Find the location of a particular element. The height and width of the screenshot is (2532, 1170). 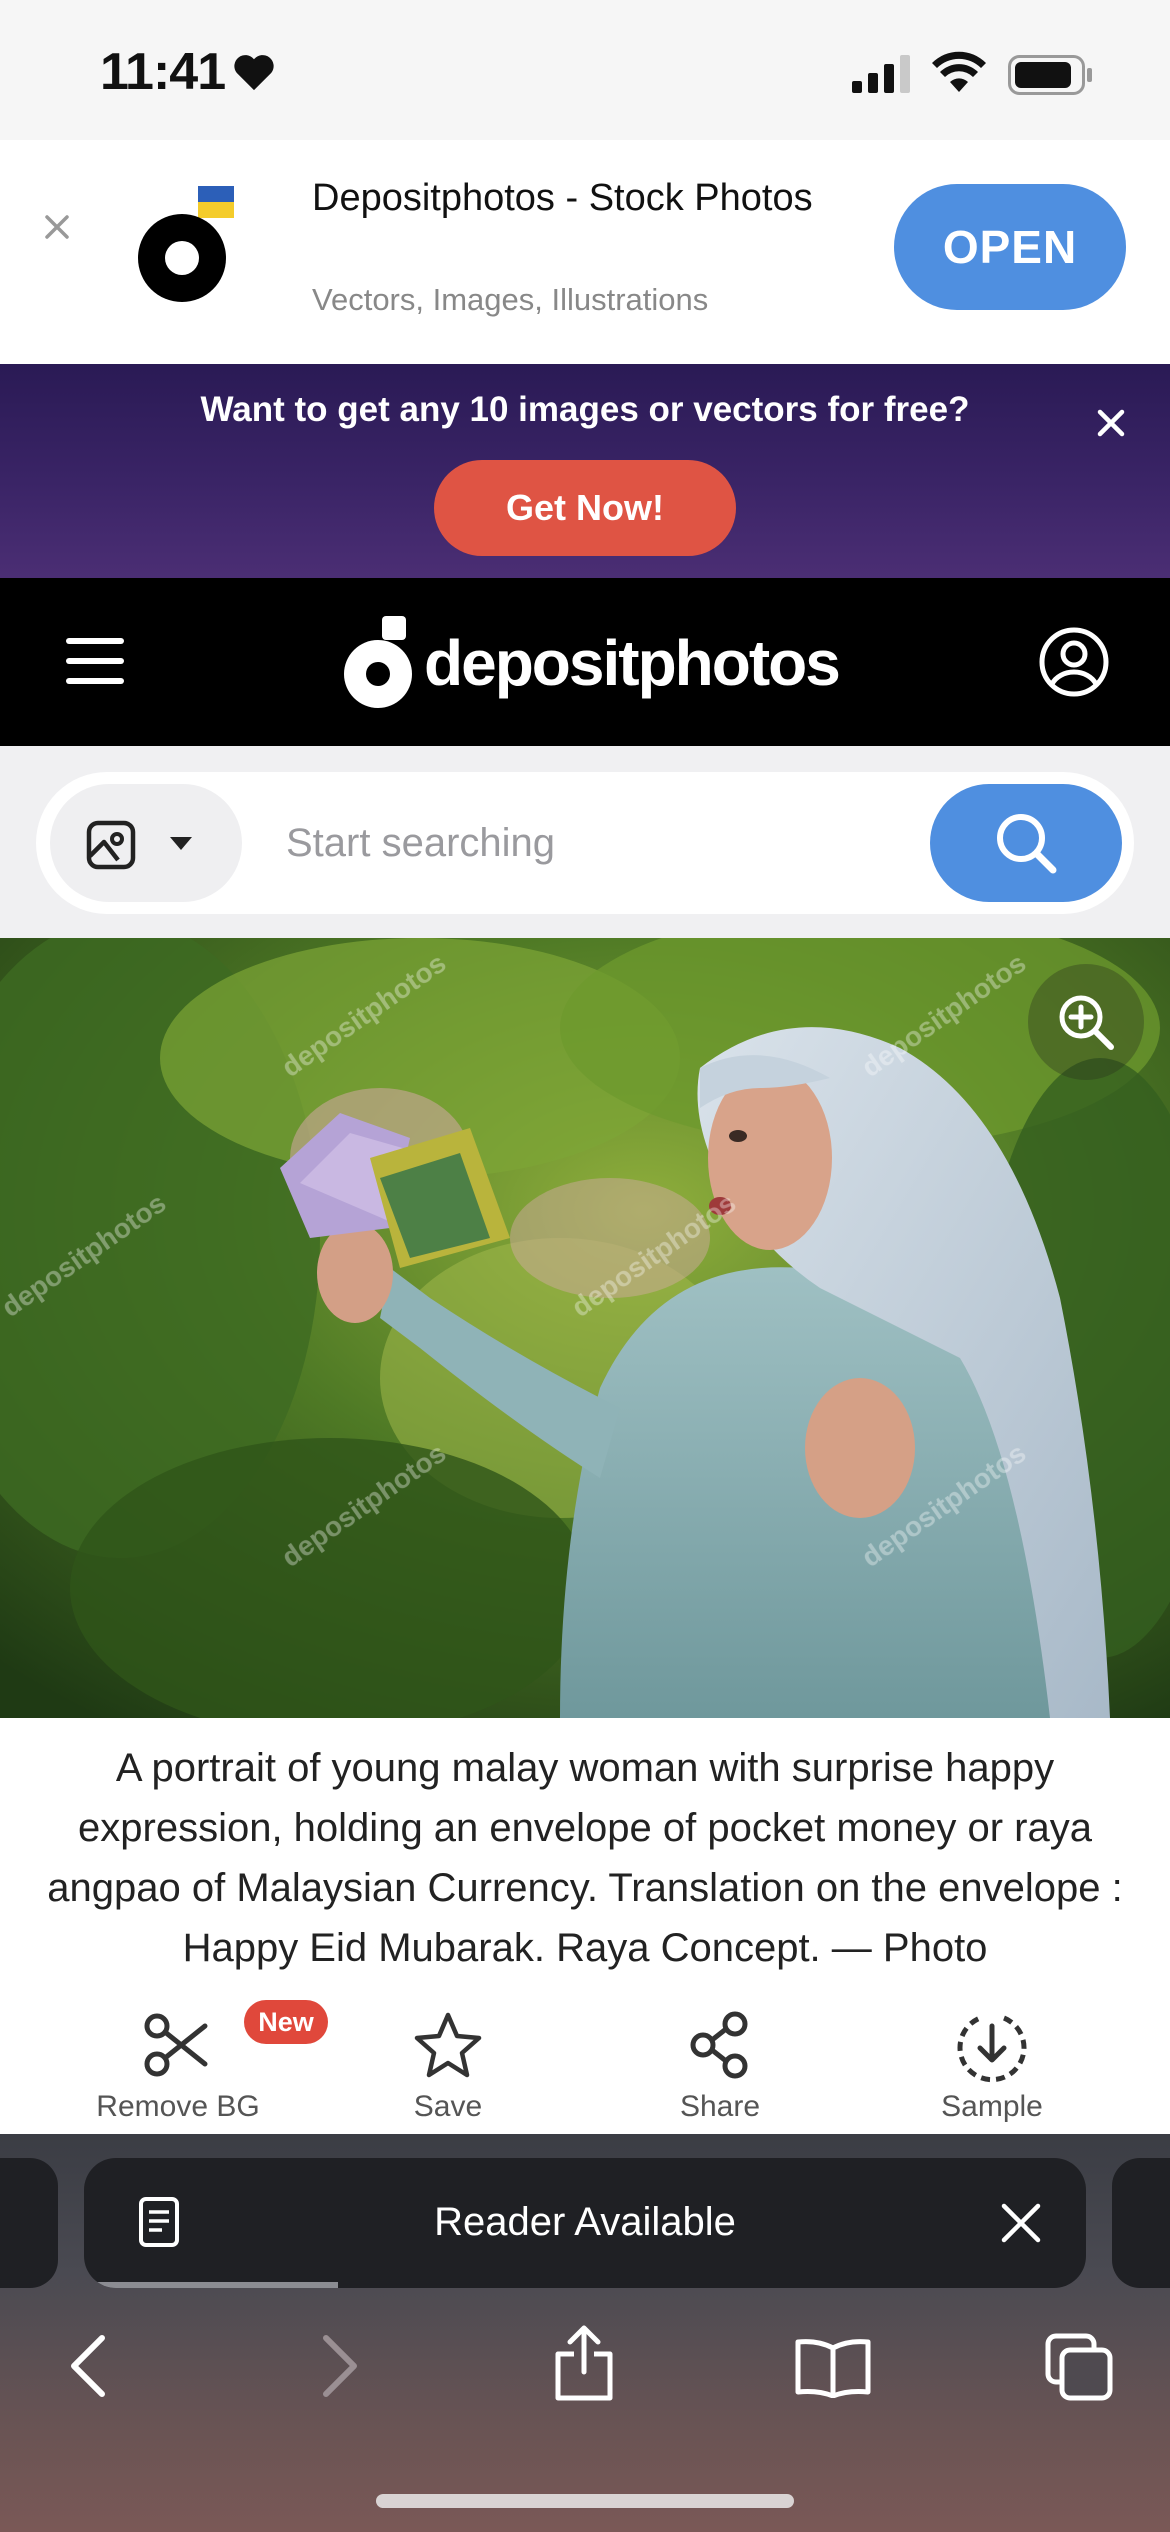

close-icon is located at coordinates (1021, 2223).